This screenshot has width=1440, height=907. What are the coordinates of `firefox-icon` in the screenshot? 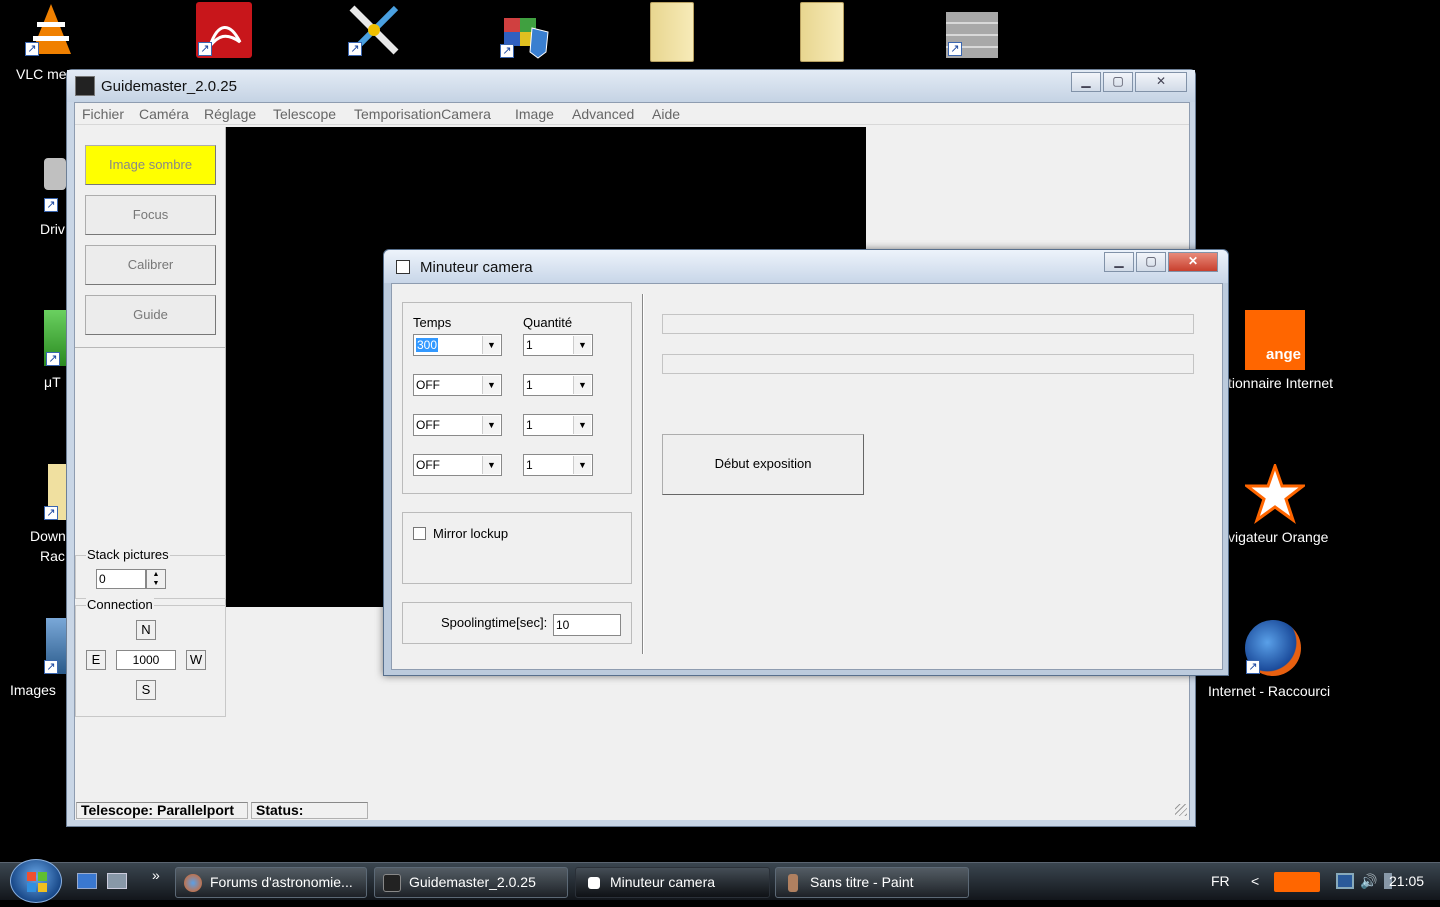 It's located at (193, 883).